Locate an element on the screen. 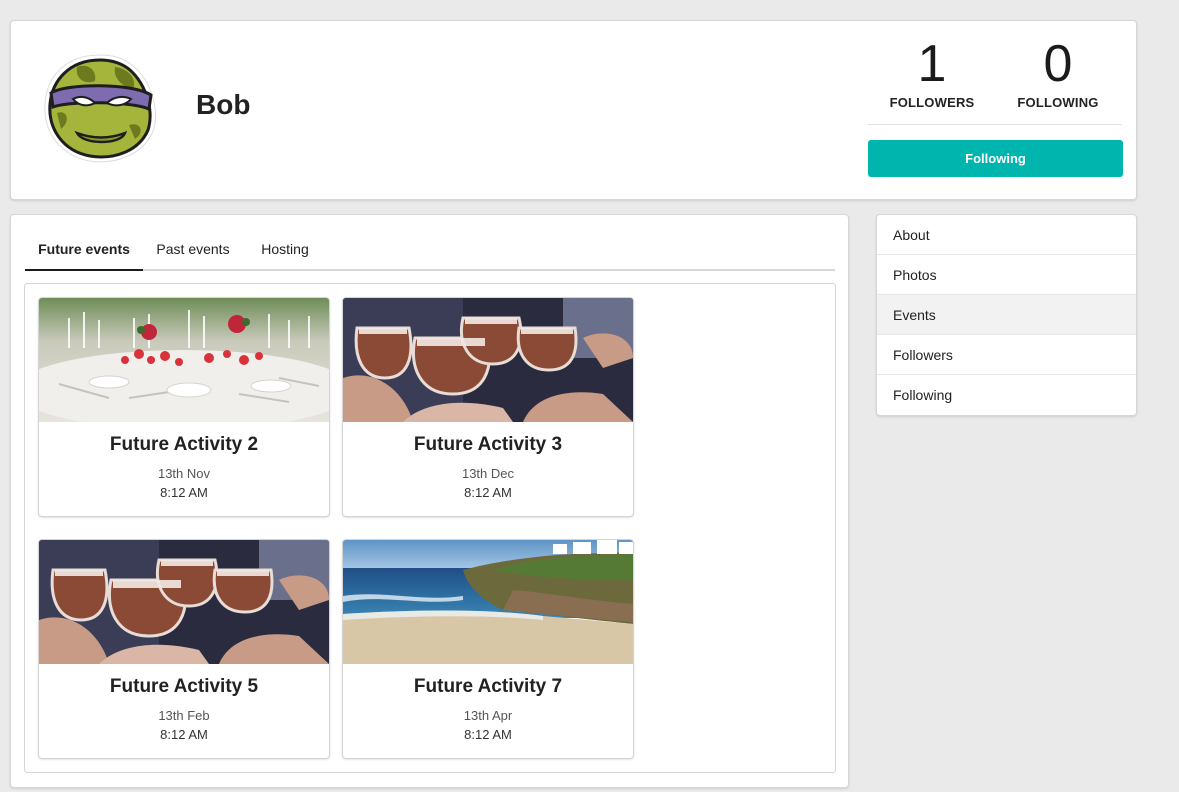  follow-toggle-button: Following is located at coordinates (995, 158).